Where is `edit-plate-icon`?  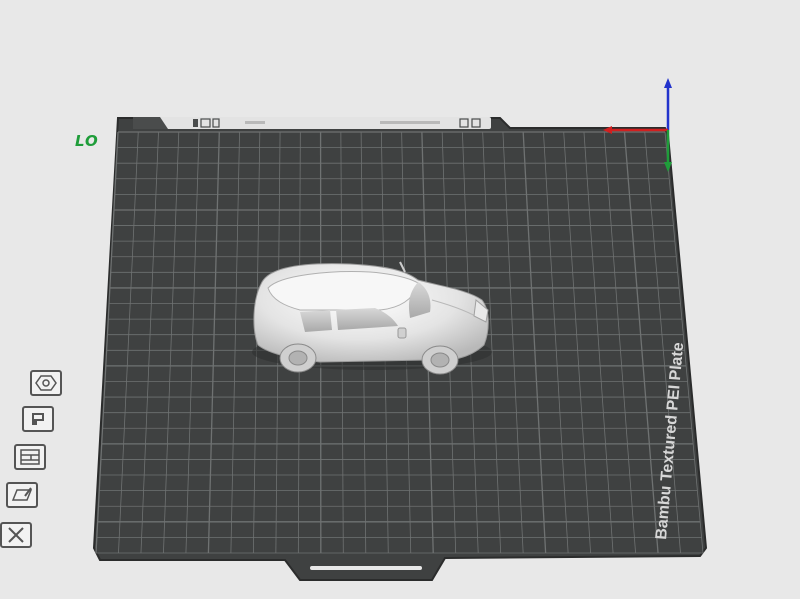
edit-plate-icon is located at coordinates (22, 494).